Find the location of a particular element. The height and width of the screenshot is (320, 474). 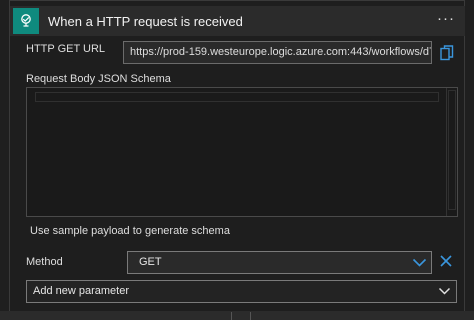

close-icon is located at coordinates (446, 261).